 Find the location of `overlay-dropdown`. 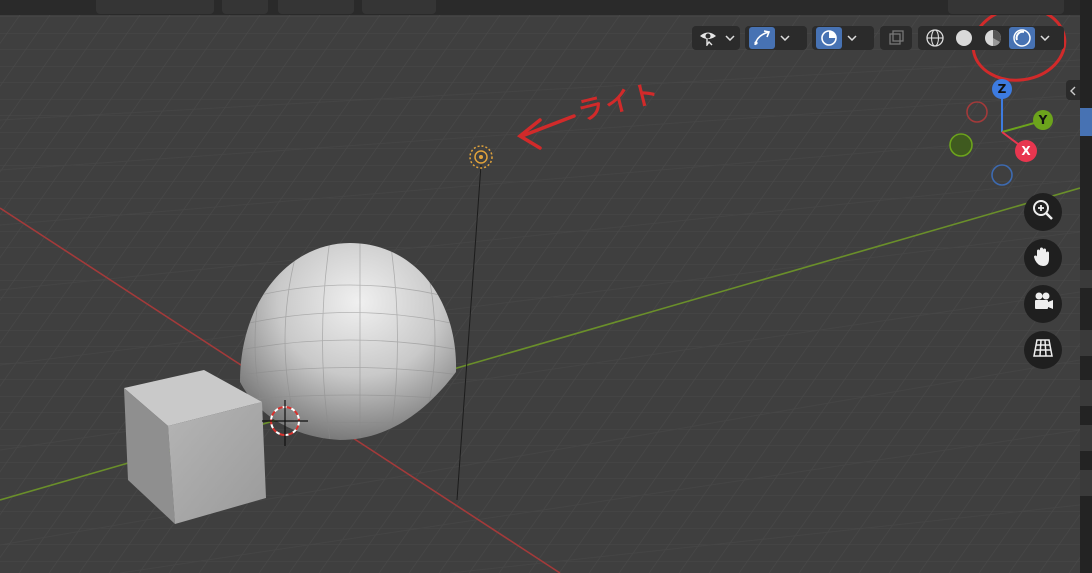

overlay-dropdown is located at coordinates (843, 38).